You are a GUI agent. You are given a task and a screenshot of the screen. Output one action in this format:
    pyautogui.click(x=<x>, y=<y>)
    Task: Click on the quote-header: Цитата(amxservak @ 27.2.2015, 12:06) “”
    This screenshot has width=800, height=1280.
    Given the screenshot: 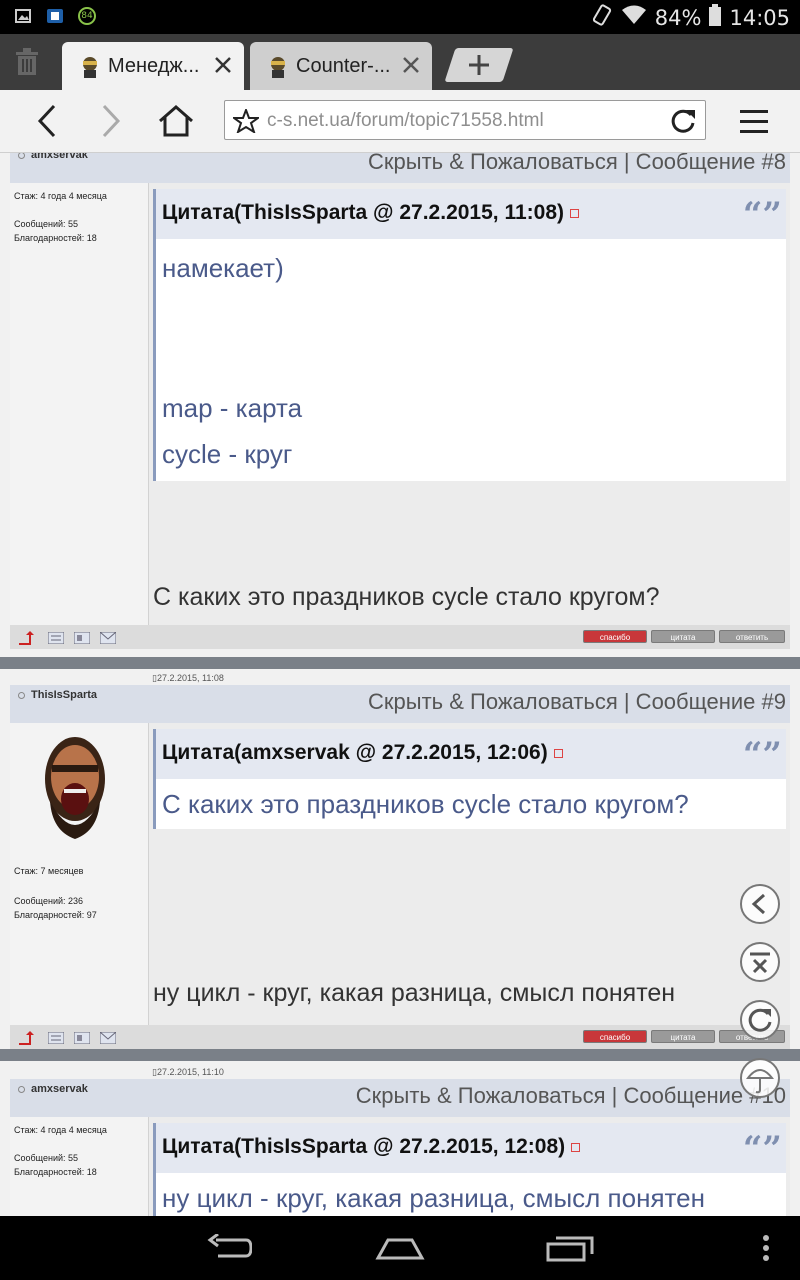 What is the action you would take?
    pyautogui.click(x=471, y=754)
    